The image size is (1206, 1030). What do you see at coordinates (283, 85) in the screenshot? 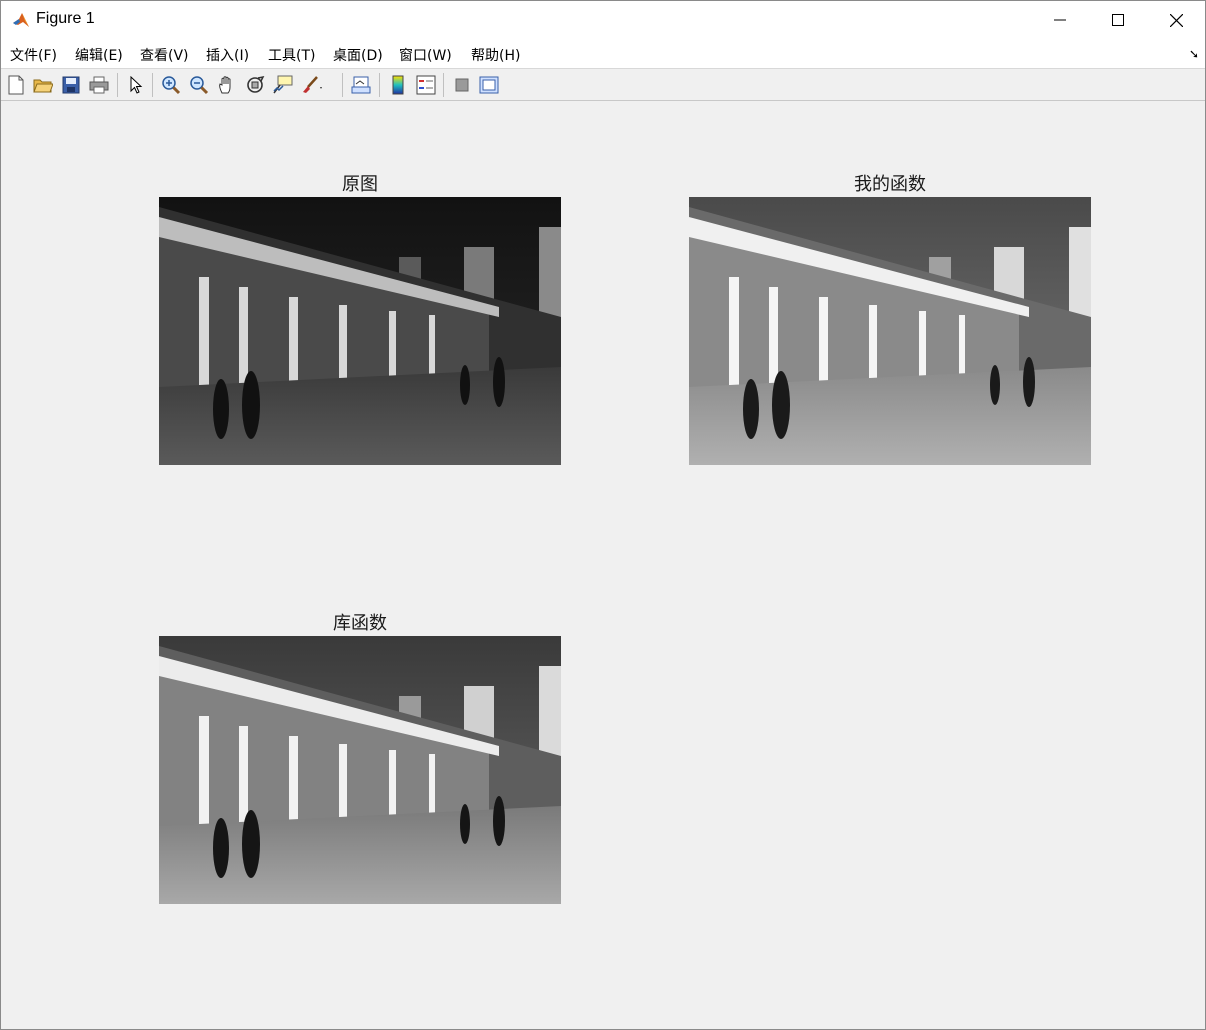
I see `data-cursor-icon` at bounding box center [283, 85].